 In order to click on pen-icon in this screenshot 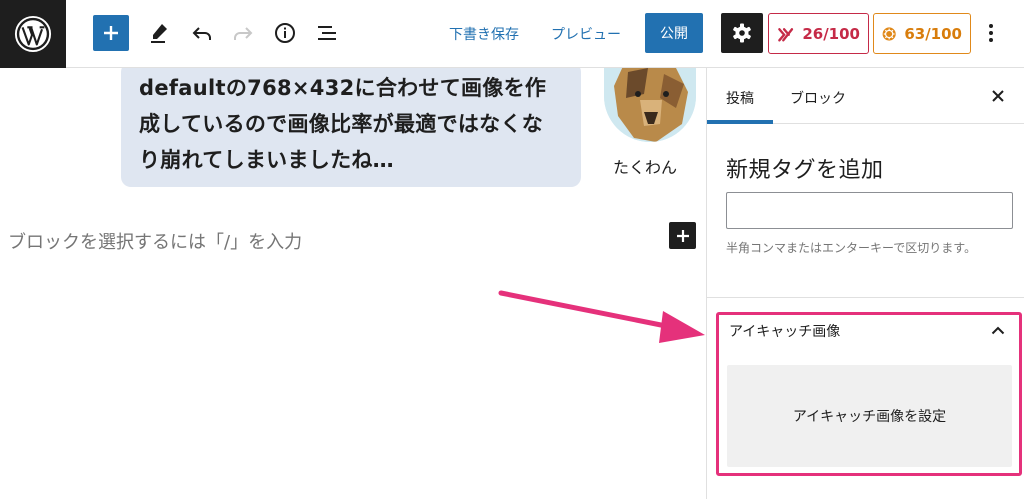, I will do `click(159, 33)`.